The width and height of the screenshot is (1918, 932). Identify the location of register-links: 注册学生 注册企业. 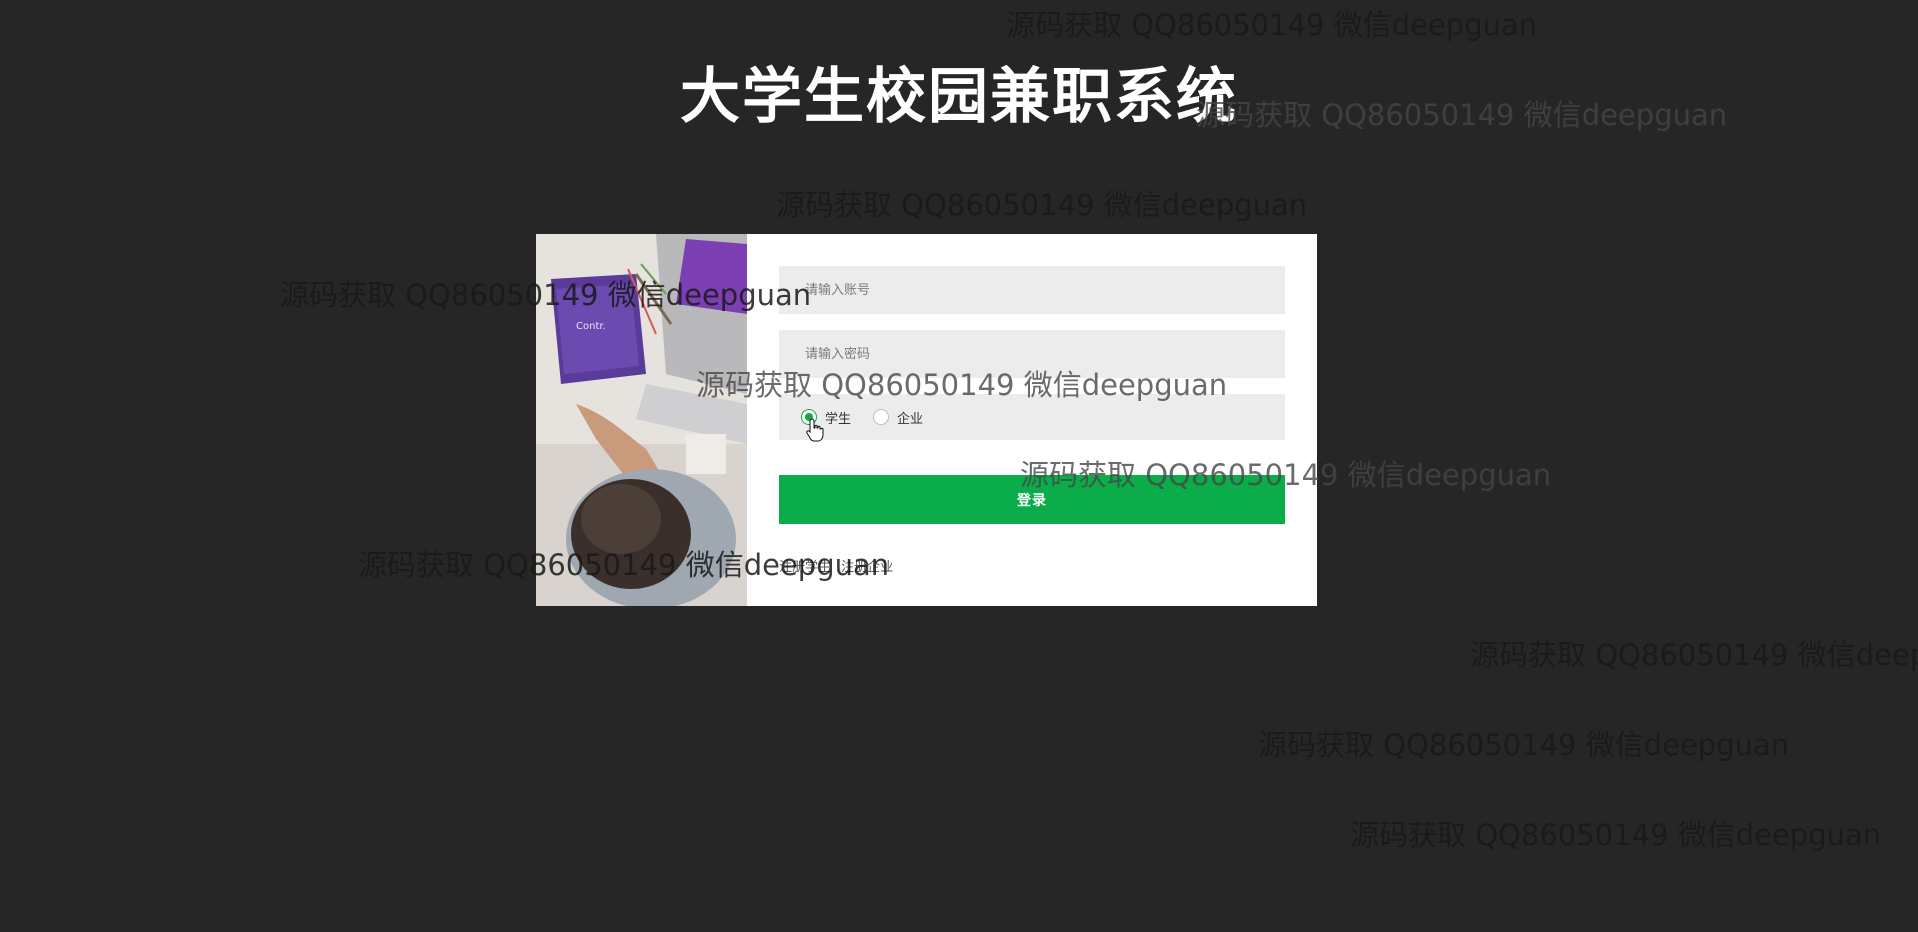
(839, 565).